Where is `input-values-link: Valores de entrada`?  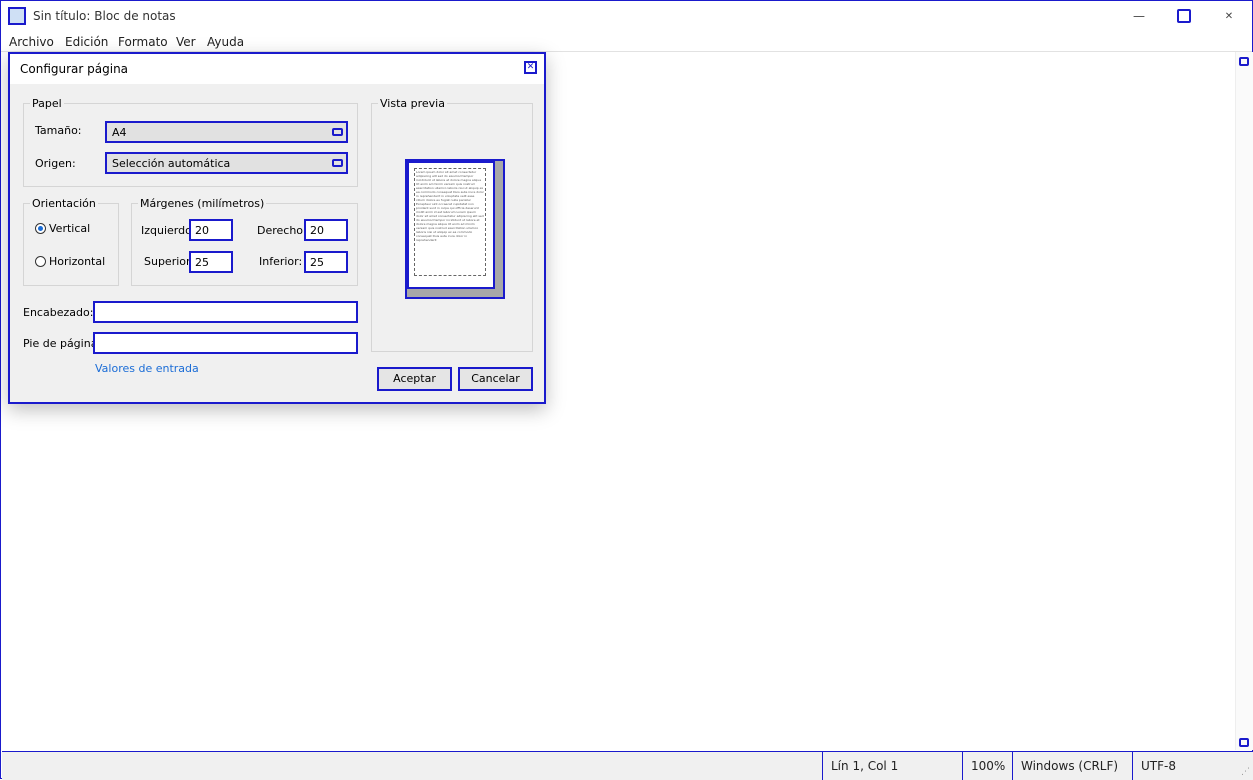
input-values-link: Valores de entrada is located at coordinates (147, 368).